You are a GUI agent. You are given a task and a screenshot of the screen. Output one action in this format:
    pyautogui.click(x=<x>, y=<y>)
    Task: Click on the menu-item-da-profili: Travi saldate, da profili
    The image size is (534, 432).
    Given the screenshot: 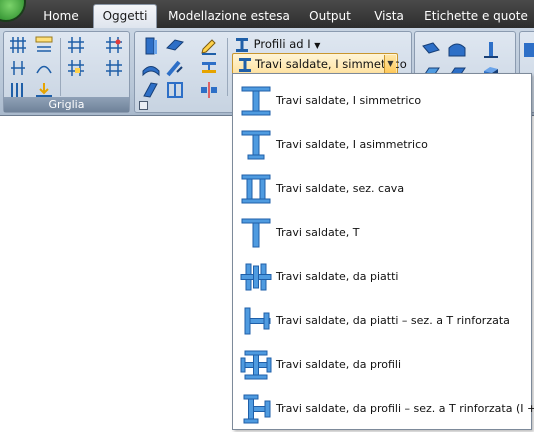 What is the action you would take?
    pyautogui.click(x=382, y=365)
    